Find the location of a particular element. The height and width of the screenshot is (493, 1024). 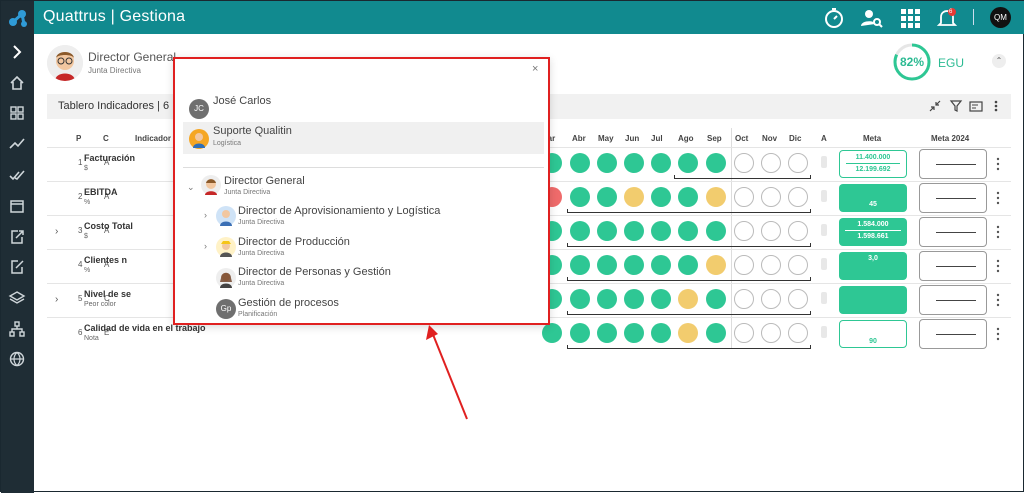

indicator-name: Nivel de se is located at coordinates (107, 294).